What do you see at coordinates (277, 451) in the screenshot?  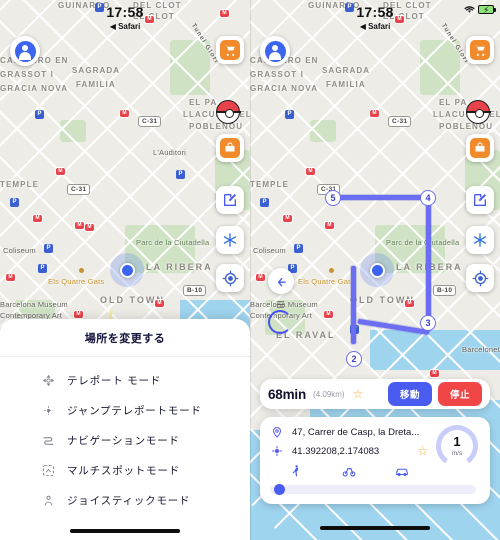 I see `coordinate-crosshair-icon` at bounding box center [277, 451].